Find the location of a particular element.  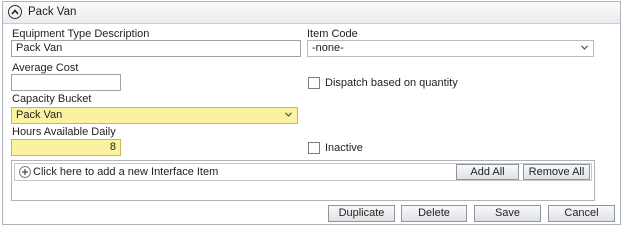

capacity-bucket-label: Capacity Bucket is located at coordinates (52, 99).